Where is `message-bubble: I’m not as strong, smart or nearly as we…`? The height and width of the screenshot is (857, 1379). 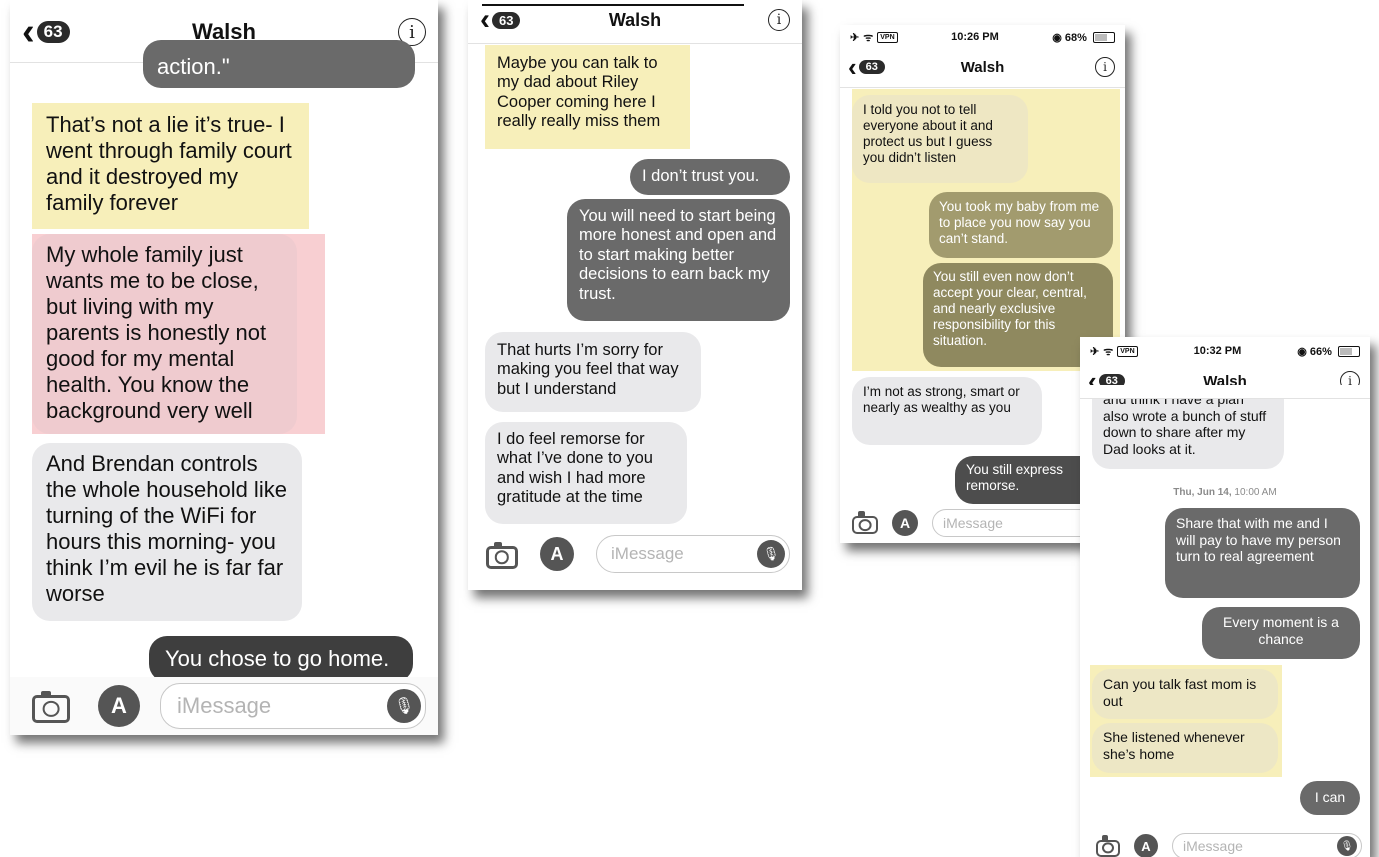 message-bubble: I’m not as strong, smart or nearly as we… is located at coordinates (947, 411).